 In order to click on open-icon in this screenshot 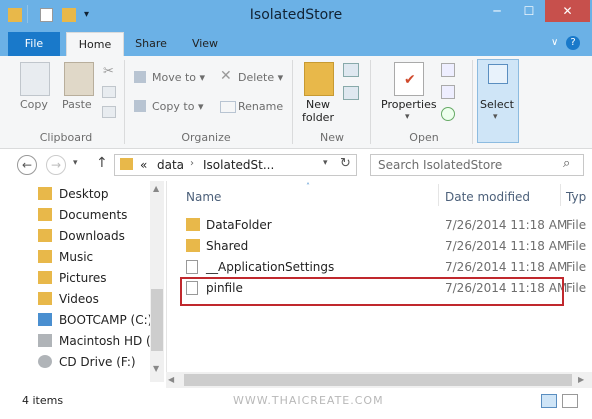, I will do `click(448, 70)`.